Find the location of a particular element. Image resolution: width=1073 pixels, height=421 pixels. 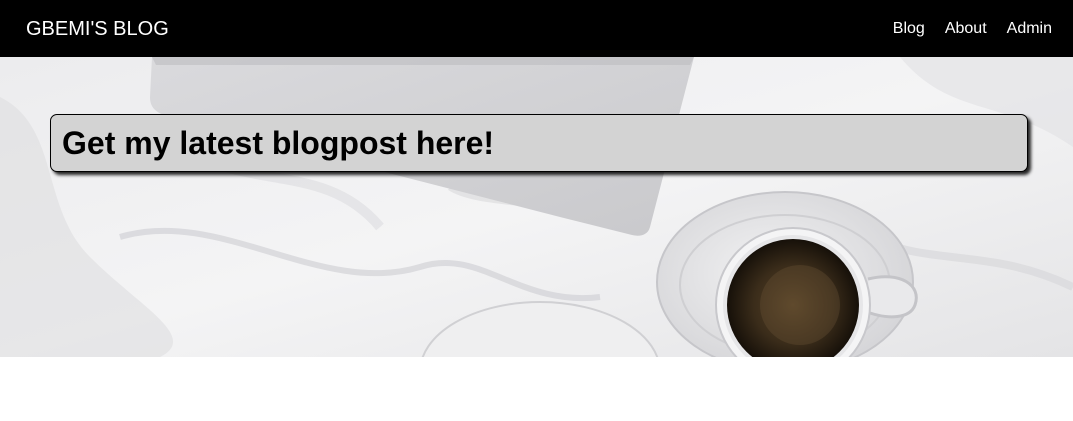

latest-post-banner: Get my latest blogpost here! is located at coordinates (539, 143).